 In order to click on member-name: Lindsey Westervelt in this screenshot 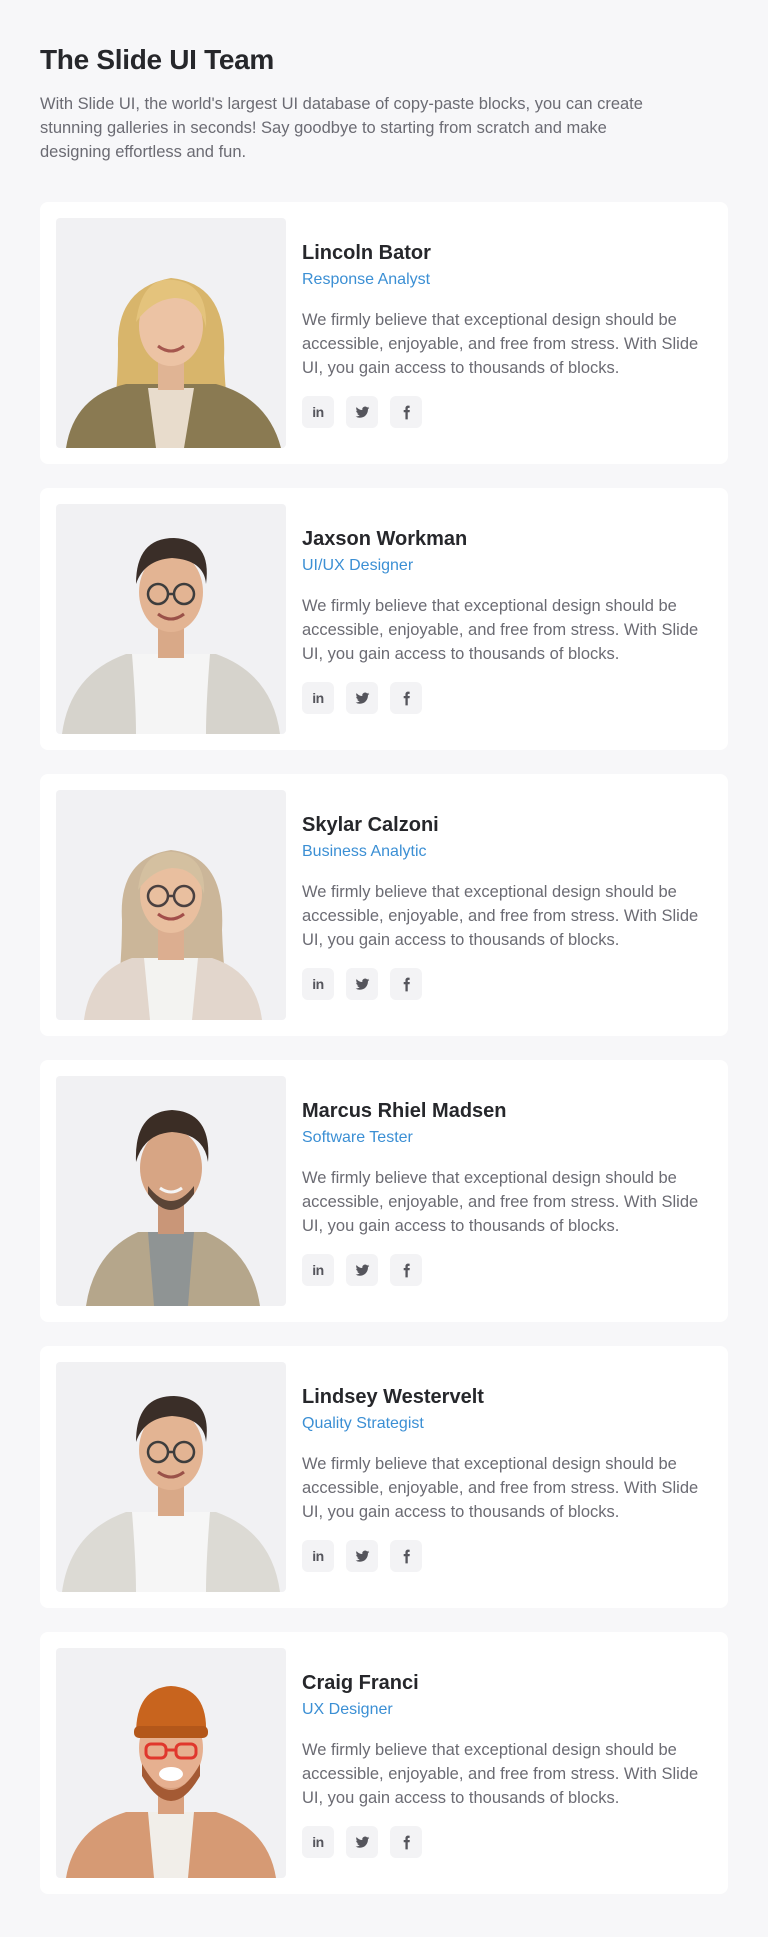, I will do `click(393, 1397)`.